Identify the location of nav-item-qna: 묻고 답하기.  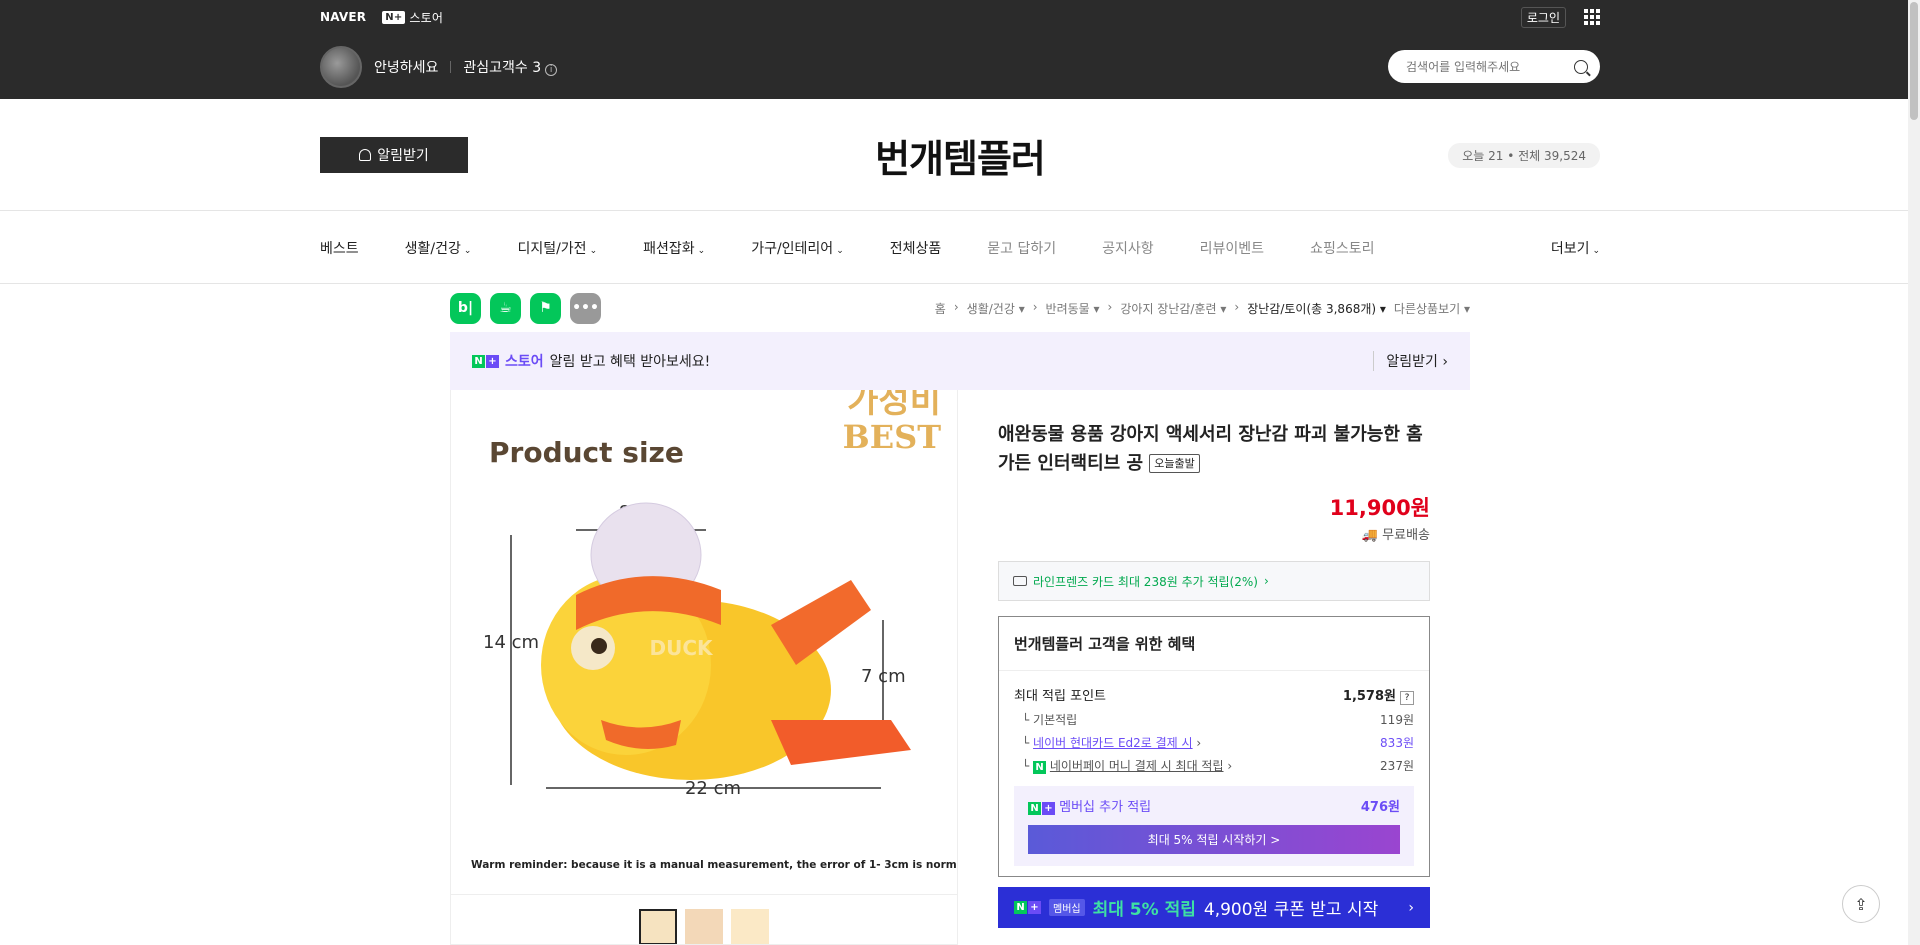
(1021, 248).